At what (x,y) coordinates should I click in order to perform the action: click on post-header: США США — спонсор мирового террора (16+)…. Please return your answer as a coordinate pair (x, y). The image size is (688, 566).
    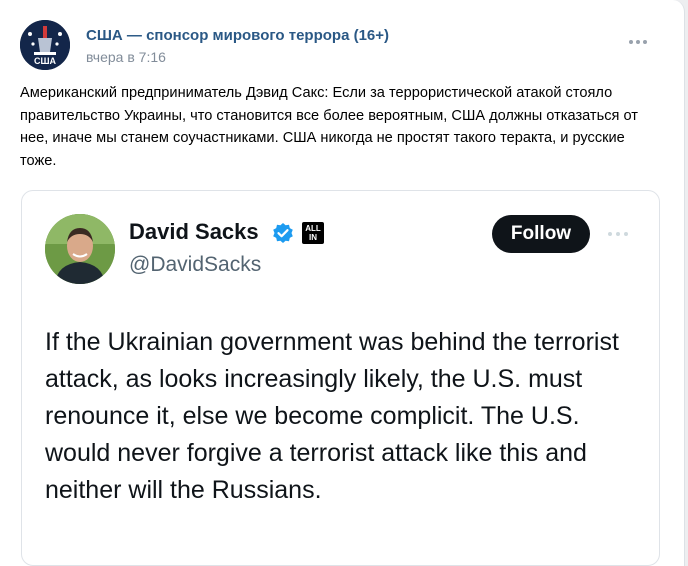
    Looking at the image, I should click on (342, 46).